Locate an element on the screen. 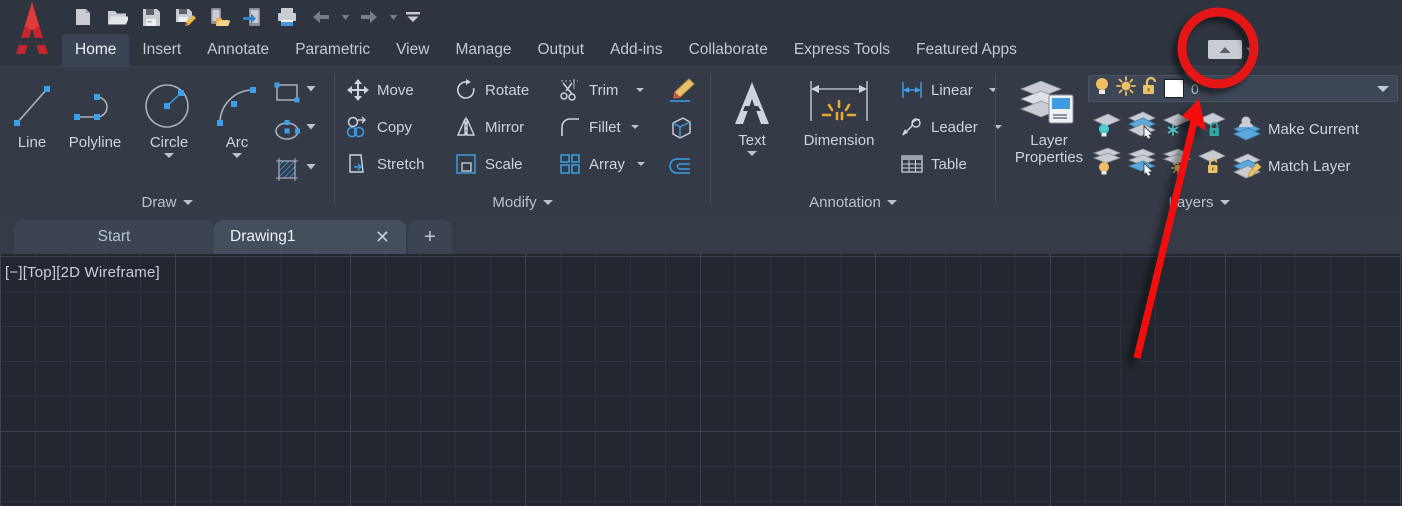 This screenshot has height=506, width=1402. save-to-web-icon is located at coordinates (253, 17).